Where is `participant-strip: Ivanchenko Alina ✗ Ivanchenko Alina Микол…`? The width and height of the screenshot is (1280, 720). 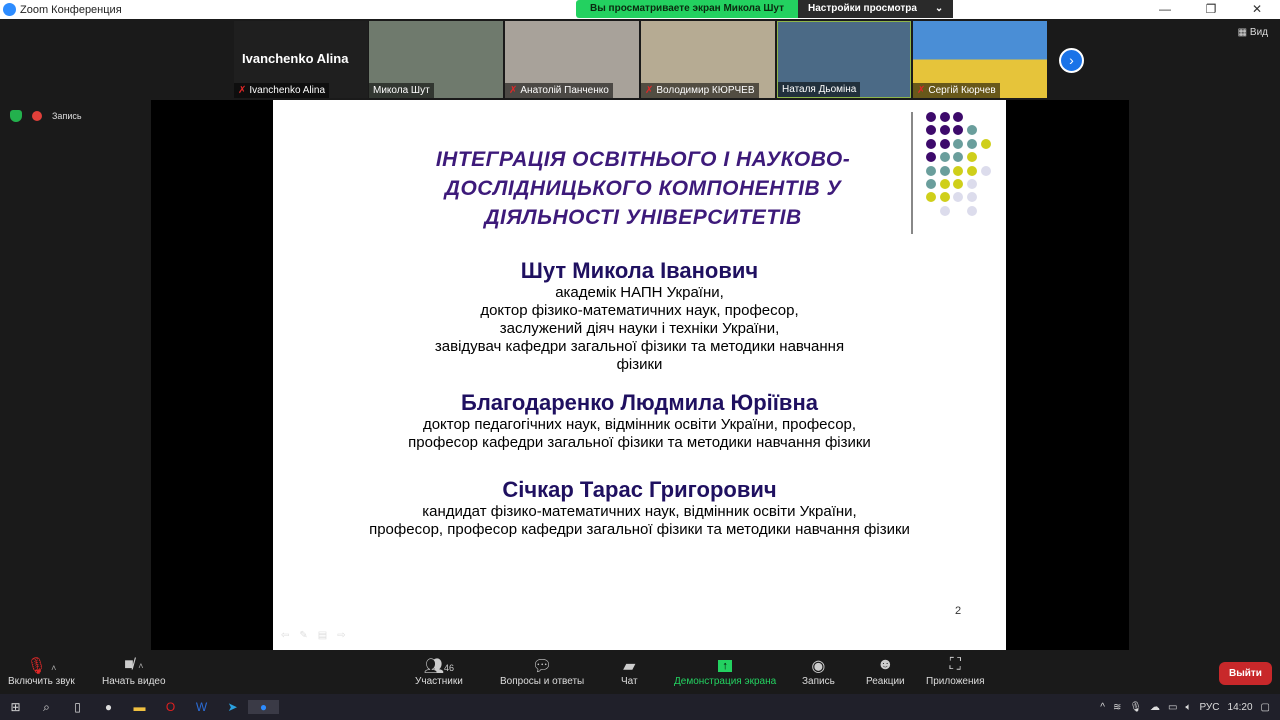
participant-strip: Ivanchenko Alina ✗ Ivanchenko Alina Микол… is located at coordinates (640, 60).